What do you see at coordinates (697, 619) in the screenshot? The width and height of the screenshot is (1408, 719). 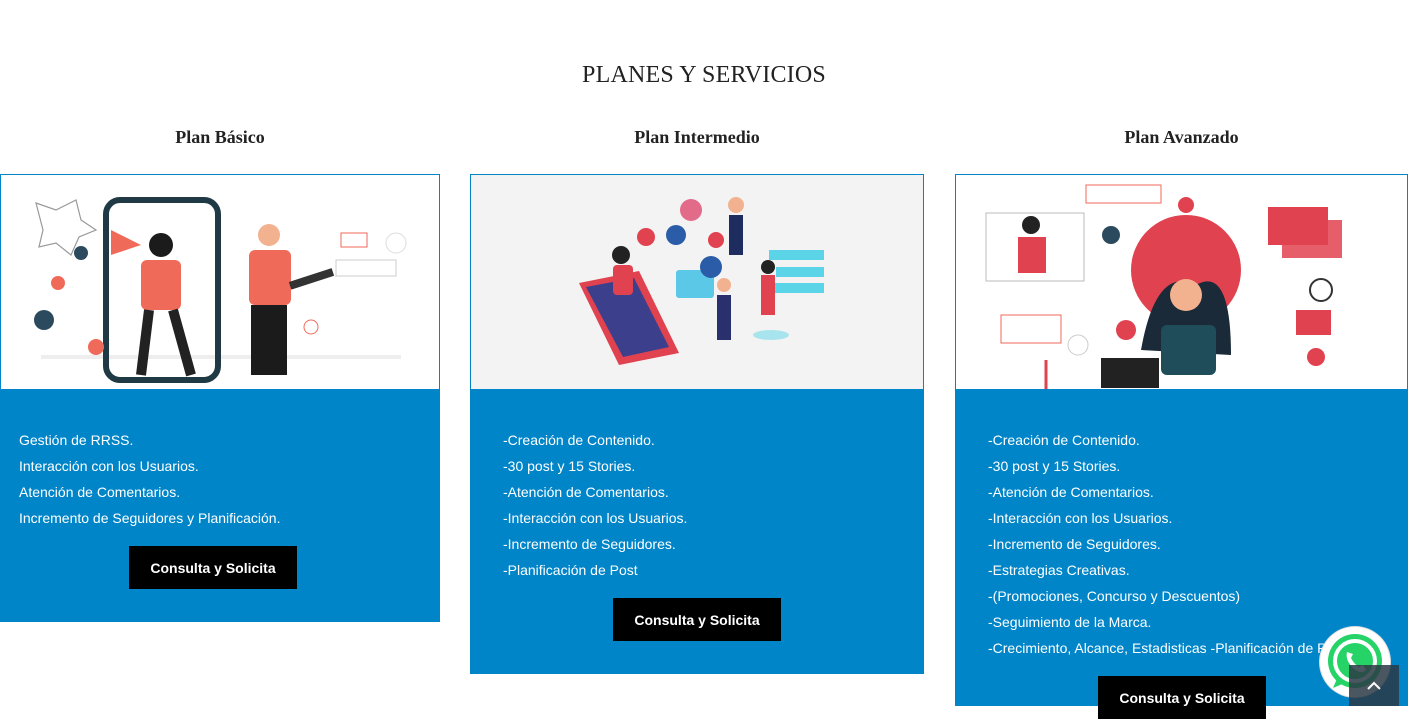 I see `plan-intermedio-consulta-button: Consulta y Solicita` at bounding box center [697, 619].